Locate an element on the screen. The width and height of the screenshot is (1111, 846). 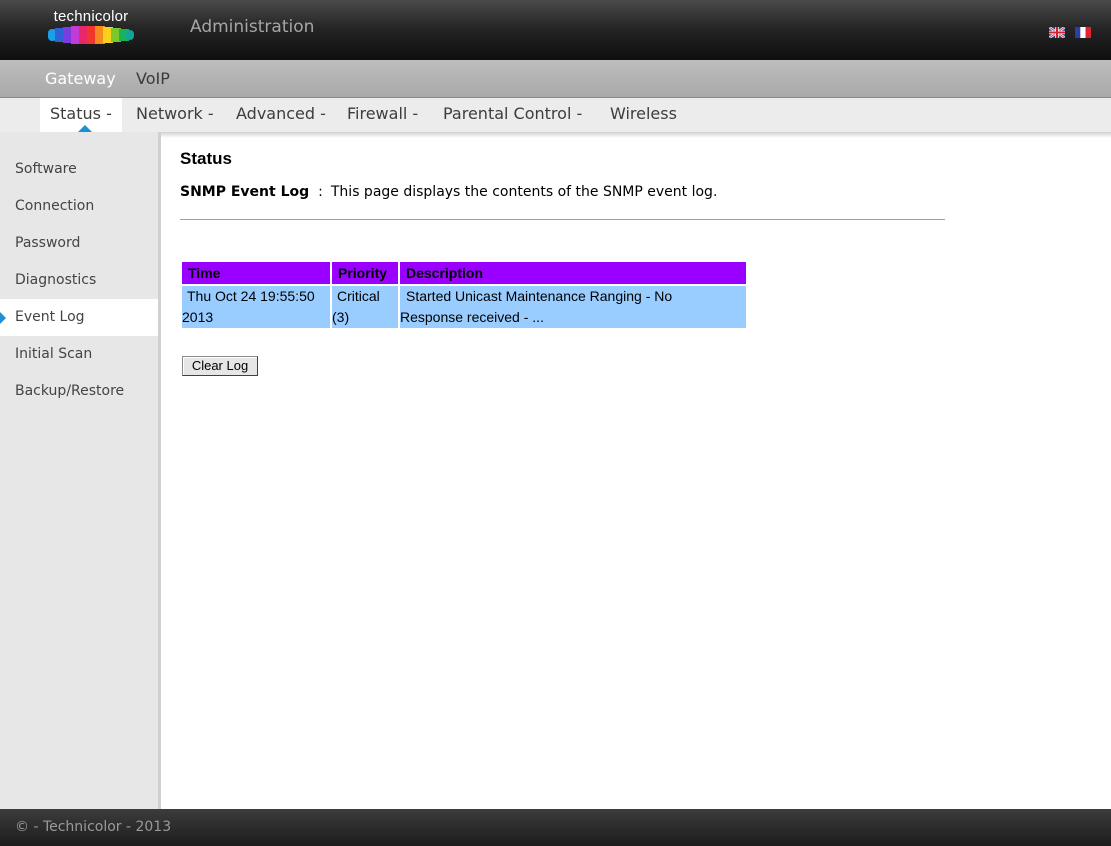
cell-description-line1: Started Unicast Maintenance Ranging - No is located at coordinates (539, 296).